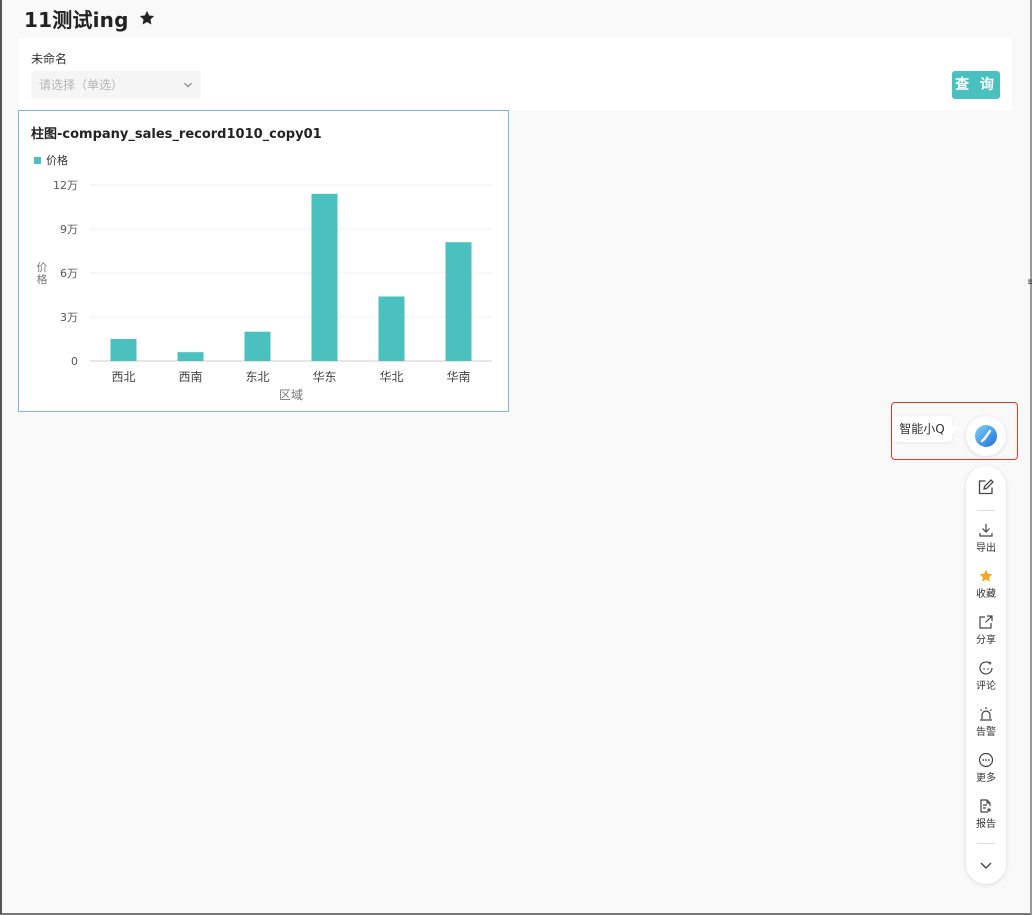 Image resolution: width=1032 pixels, height=915 pixels. Describe the element at coordinates (986, 824) in the screenshot. I see `report-label: 报告` at that location.